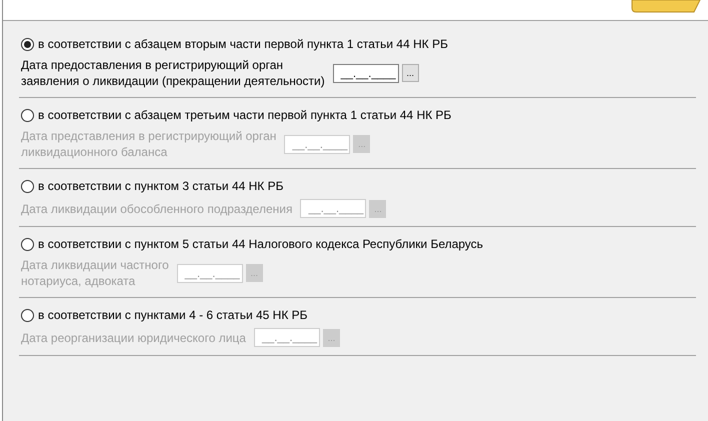 The image size is (708, 421). What do you see at coordinates (161, 186) in the screenshot?
I see `option-label: в соответствии с пунктом 3 статьи 44 НК РБ` at bounding box center [161, 186].